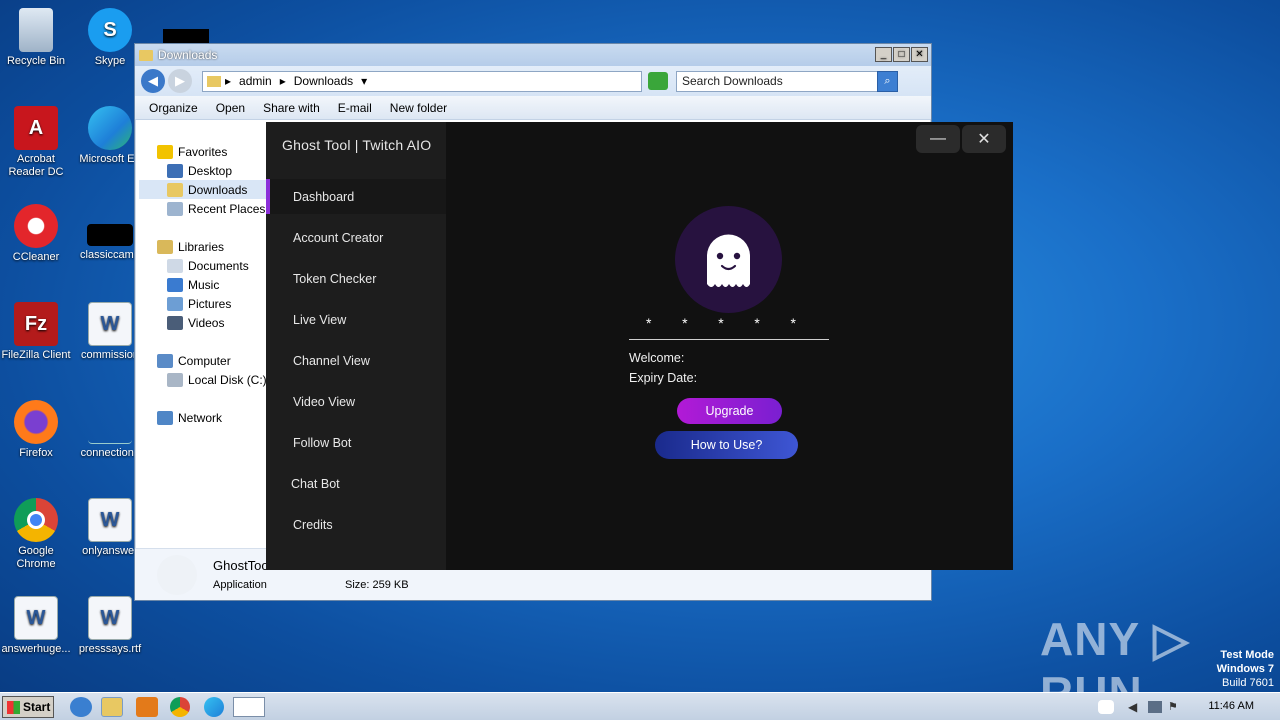 This screenshot has height=720, width=1280. Describe the element at coordinates (418, 108) in the screenshot. I see `new-folder-button: New folder` at that location.